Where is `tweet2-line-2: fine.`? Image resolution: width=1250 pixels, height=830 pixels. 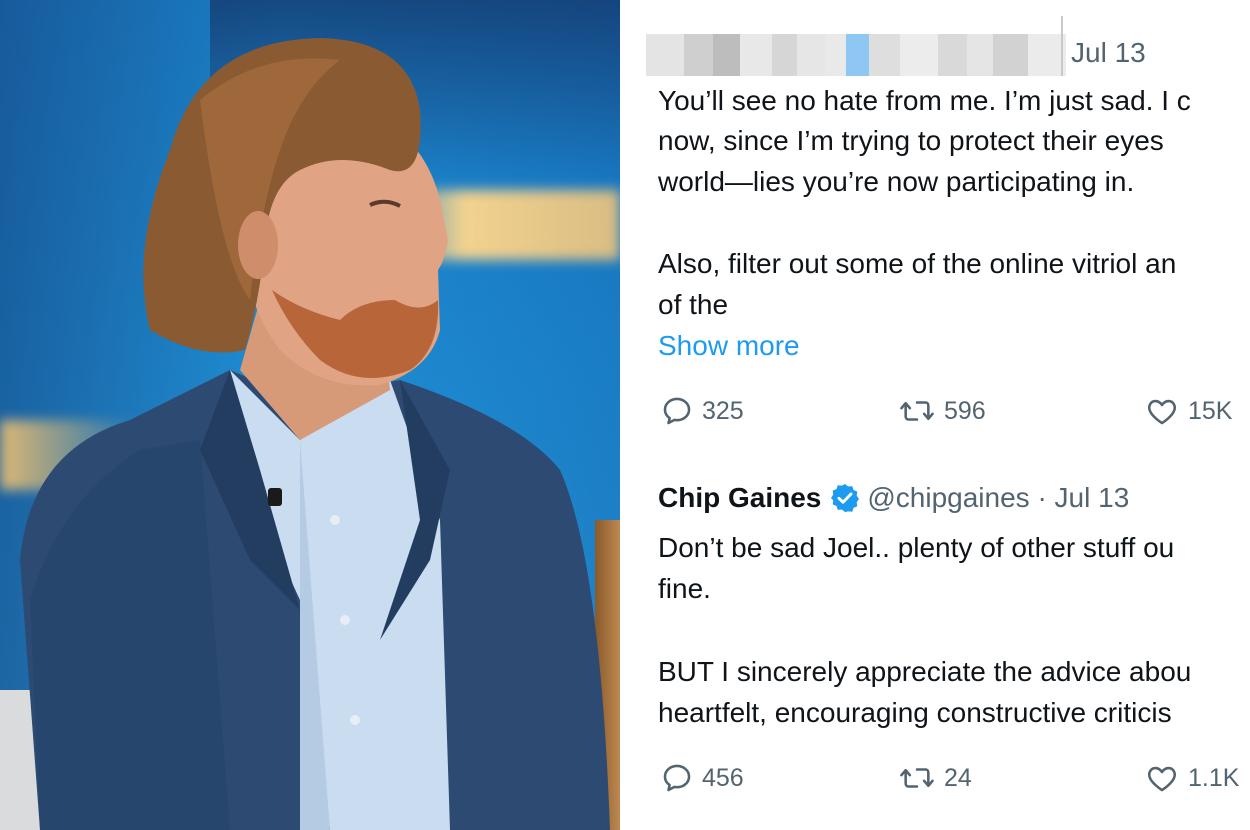 tweet2-line-2: fine. is located at coordinates (684, 588).